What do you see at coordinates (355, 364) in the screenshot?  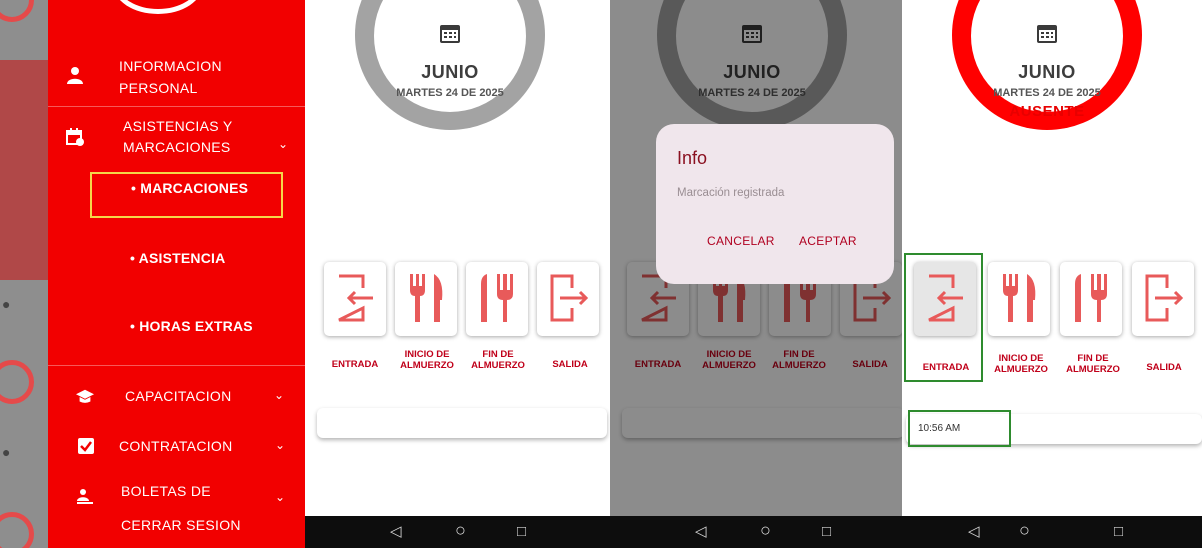 I see `entrada-label: ENTRADA` at bounding box center [355, 364].